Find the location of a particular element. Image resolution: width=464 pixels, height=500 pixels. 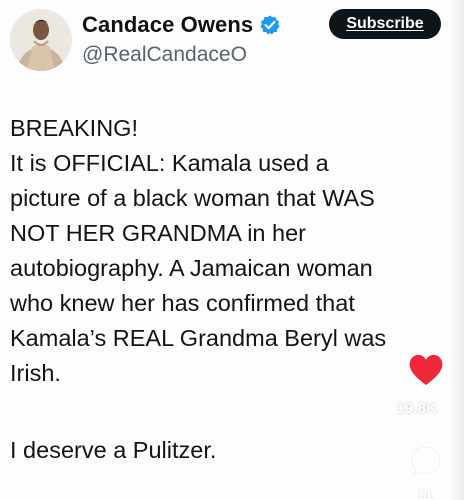

user-handle: @RealCandaceO is located at coordinates (164, 55).